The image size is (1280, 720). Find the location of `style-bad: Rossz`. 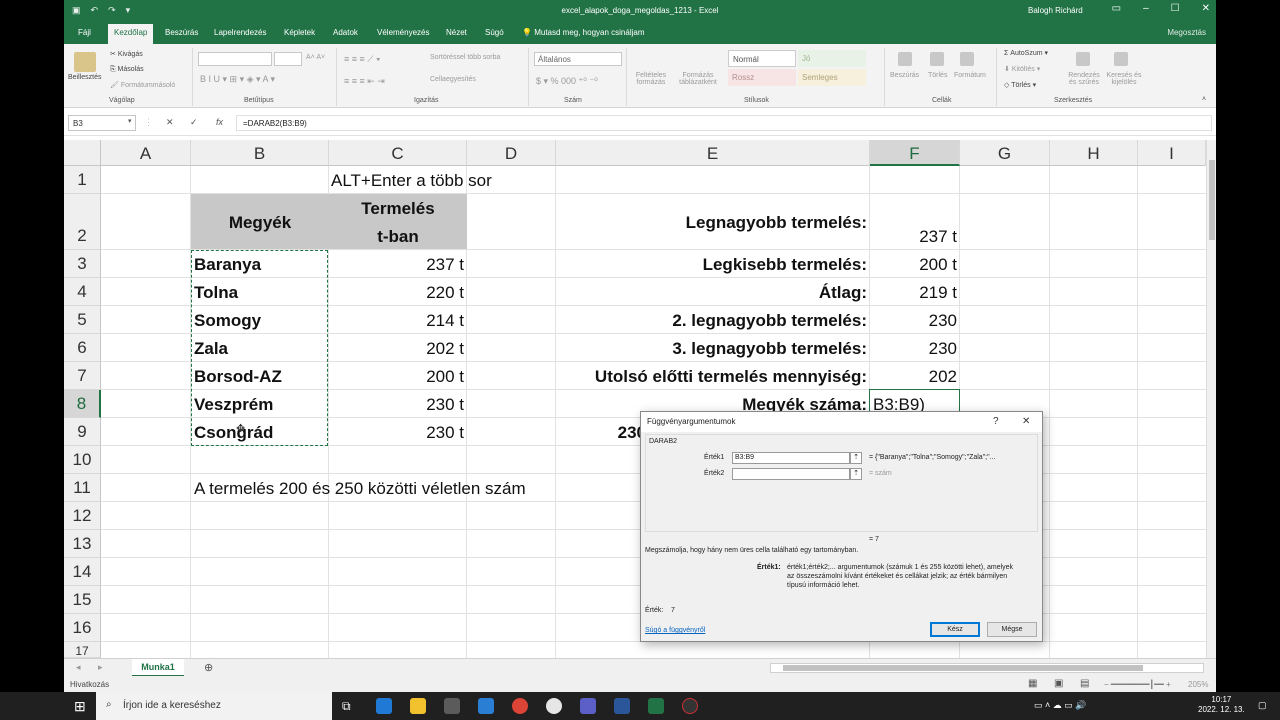

style-bad: Rossz is located at coordinates (762, 77).